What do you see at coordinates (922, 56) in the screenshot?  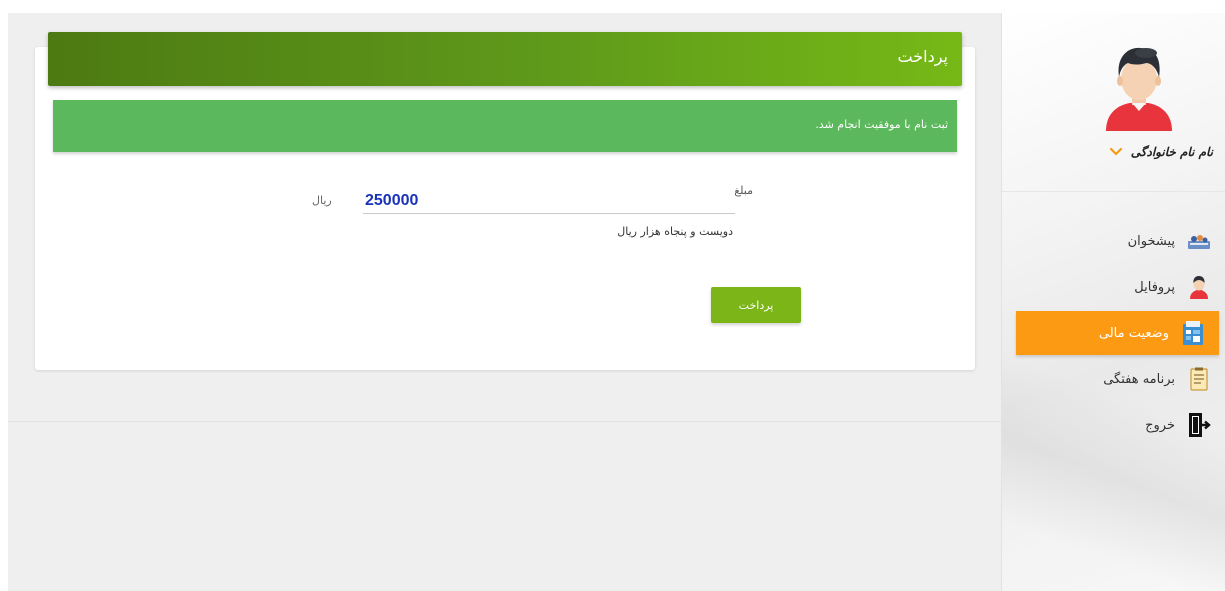 I see `panel-title: پرداخت` at bounding box center [922, 56].